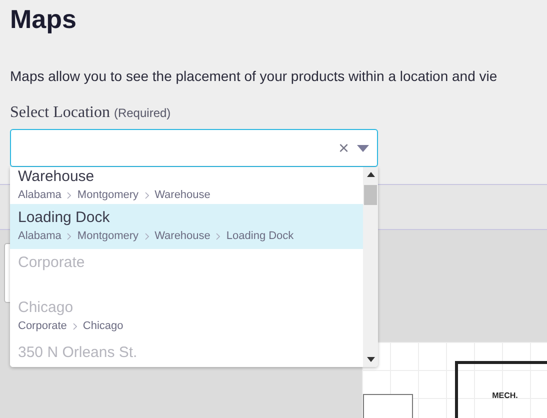 This screenshot has height=418, width=547. I want to click on page-title: Maps, so click(43, 19).